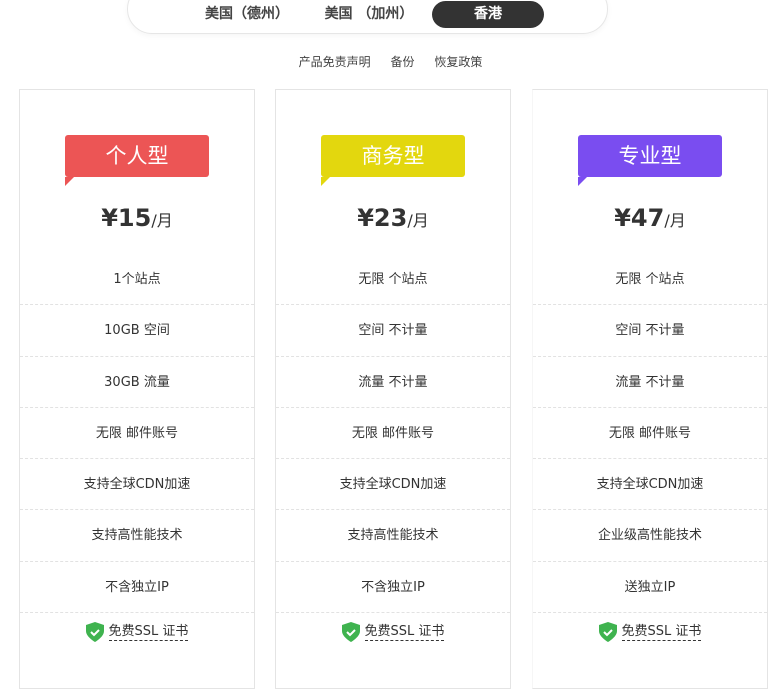  I want to click on plan-price: ¥15/月, so click(137, 218).